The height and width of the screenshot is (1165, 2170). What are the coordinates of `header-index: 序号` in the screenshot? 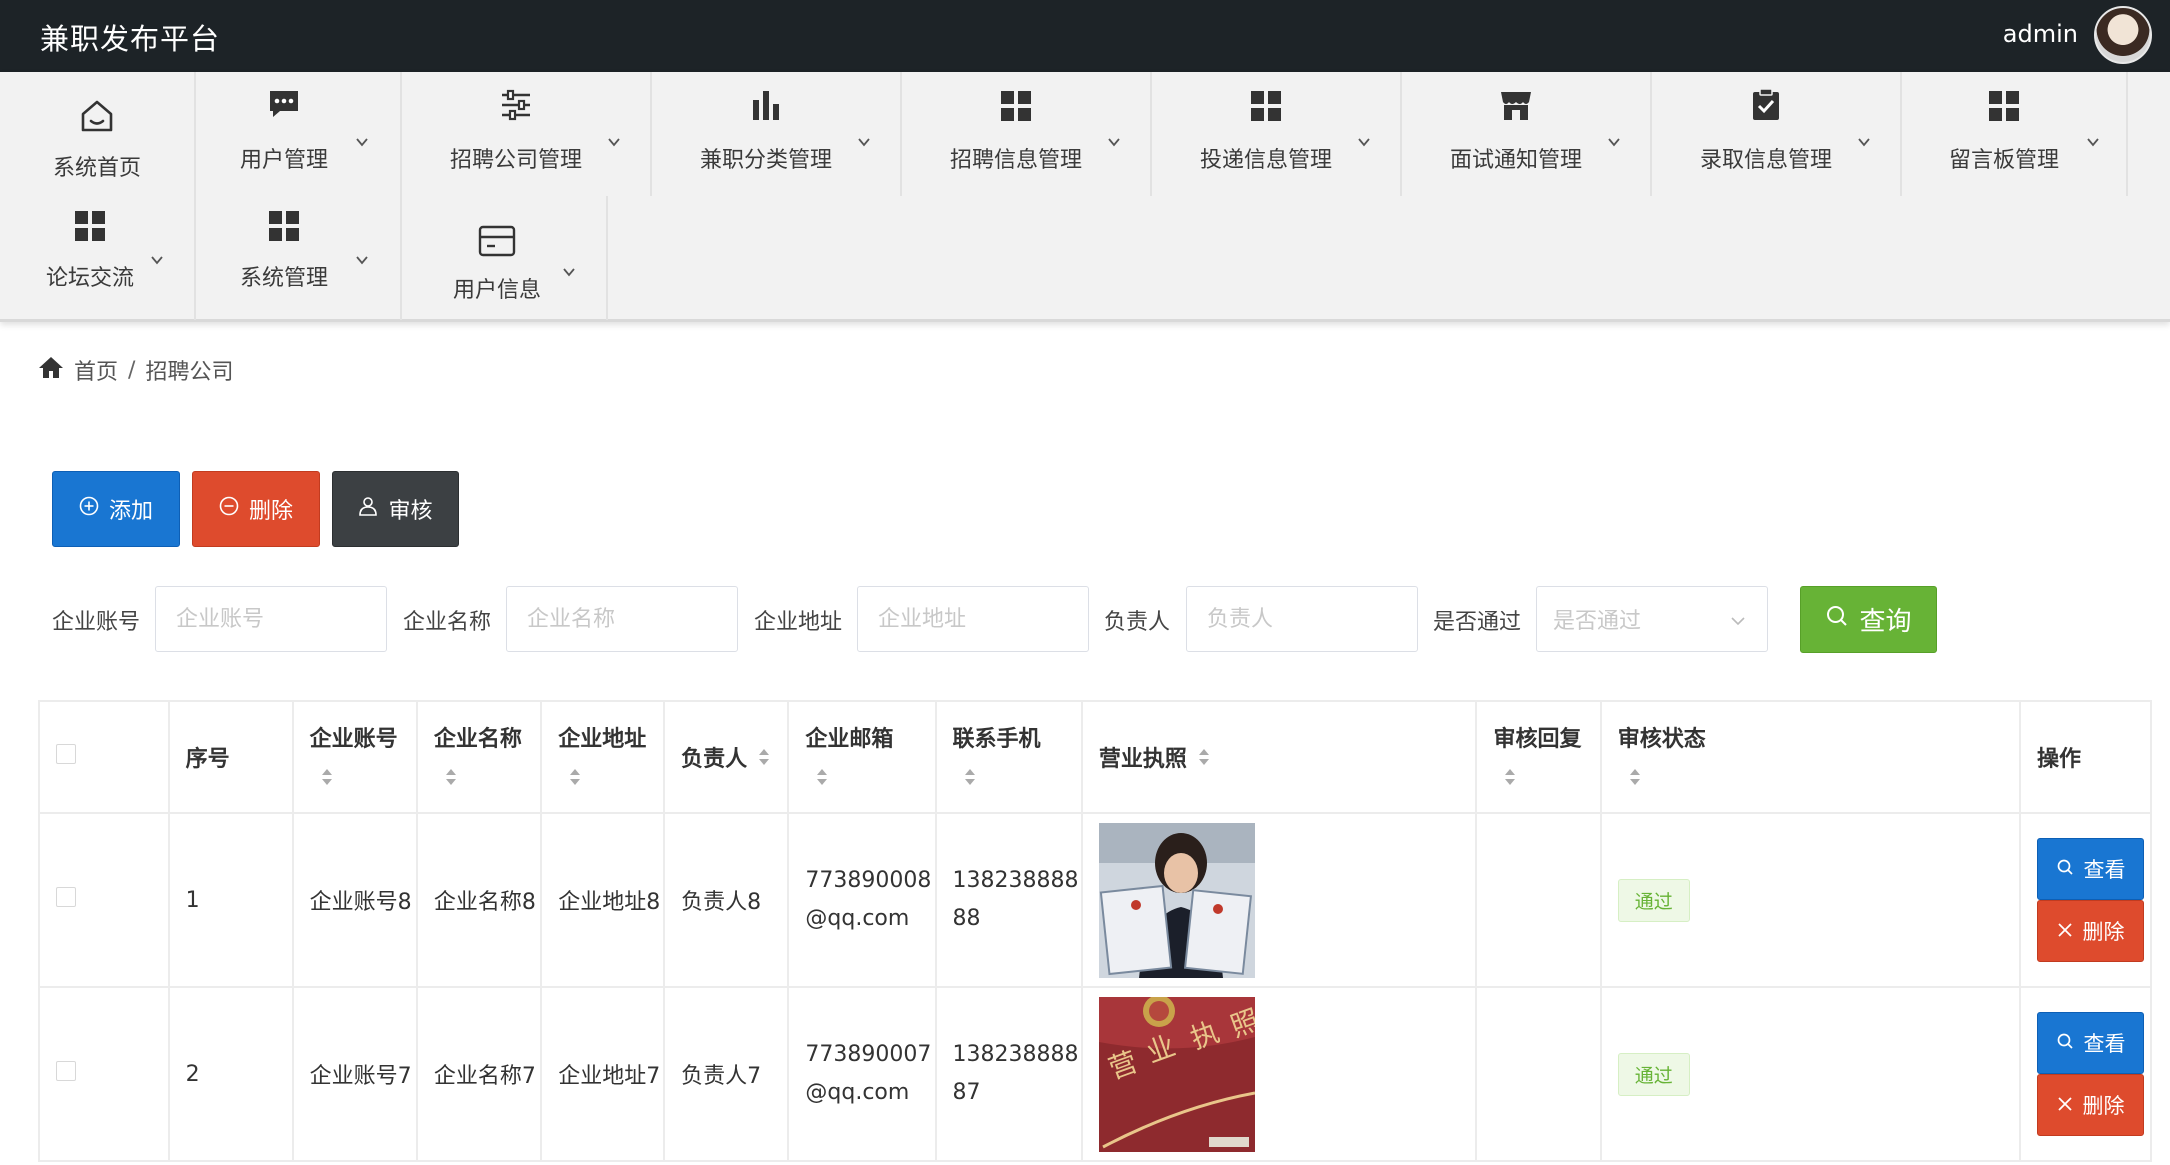 It's located at (230, 757).